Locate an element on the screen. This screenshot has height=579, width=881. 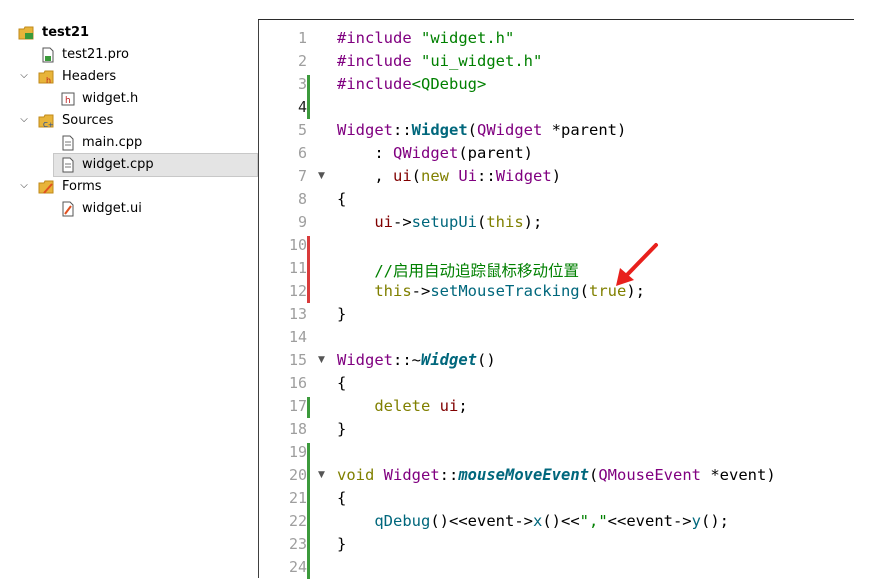
line-number: 19 is located at coordinates (297, 452).